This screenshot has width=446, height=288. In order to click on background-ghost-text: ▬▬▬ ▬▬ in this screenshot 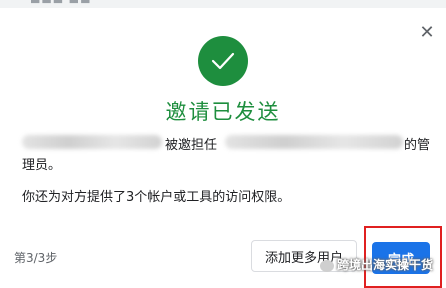, I will do `click(61, 3)`.